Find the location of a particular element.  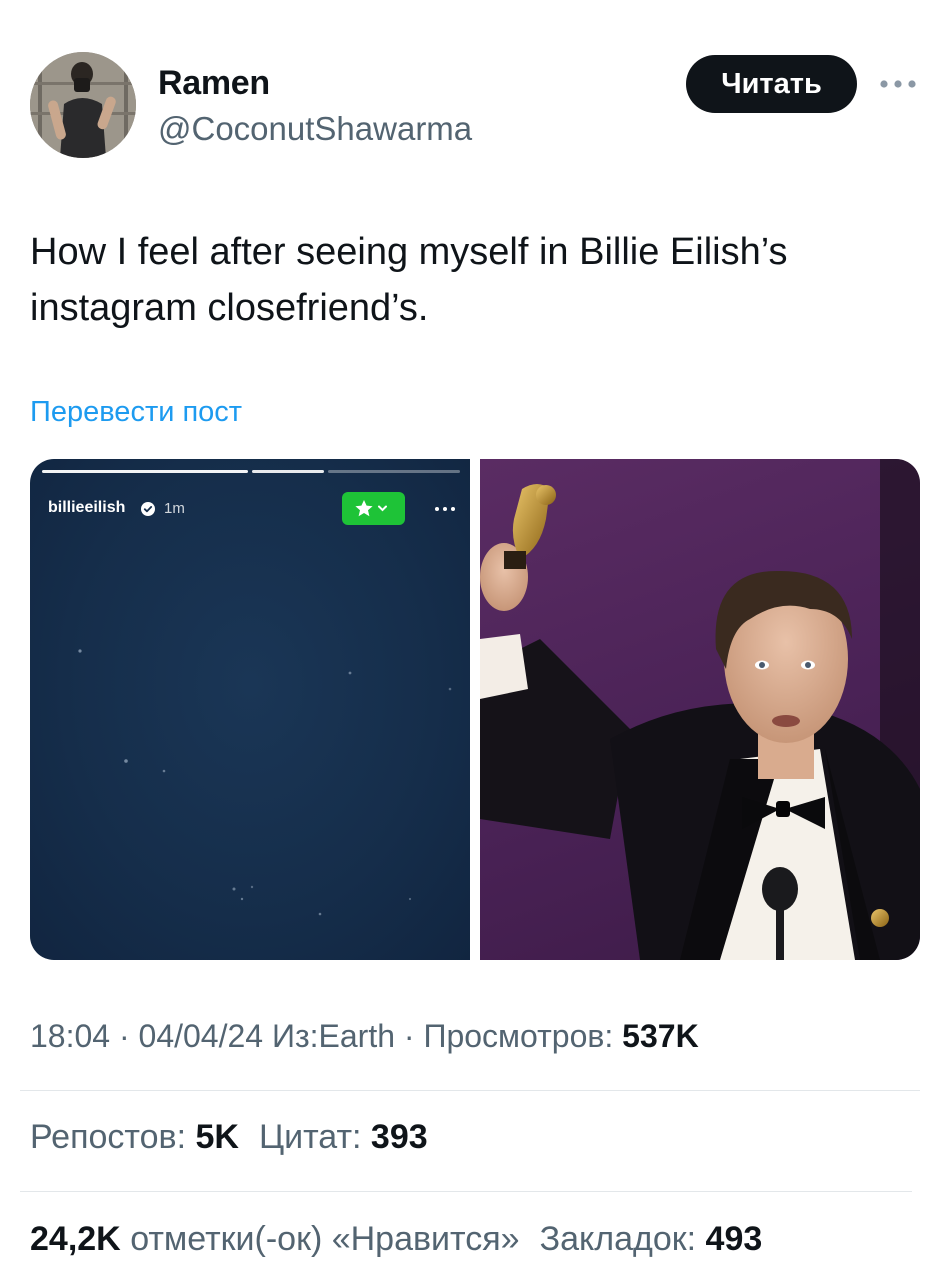

reposts-label: Репостов: is located at coordinates (108, 1137).